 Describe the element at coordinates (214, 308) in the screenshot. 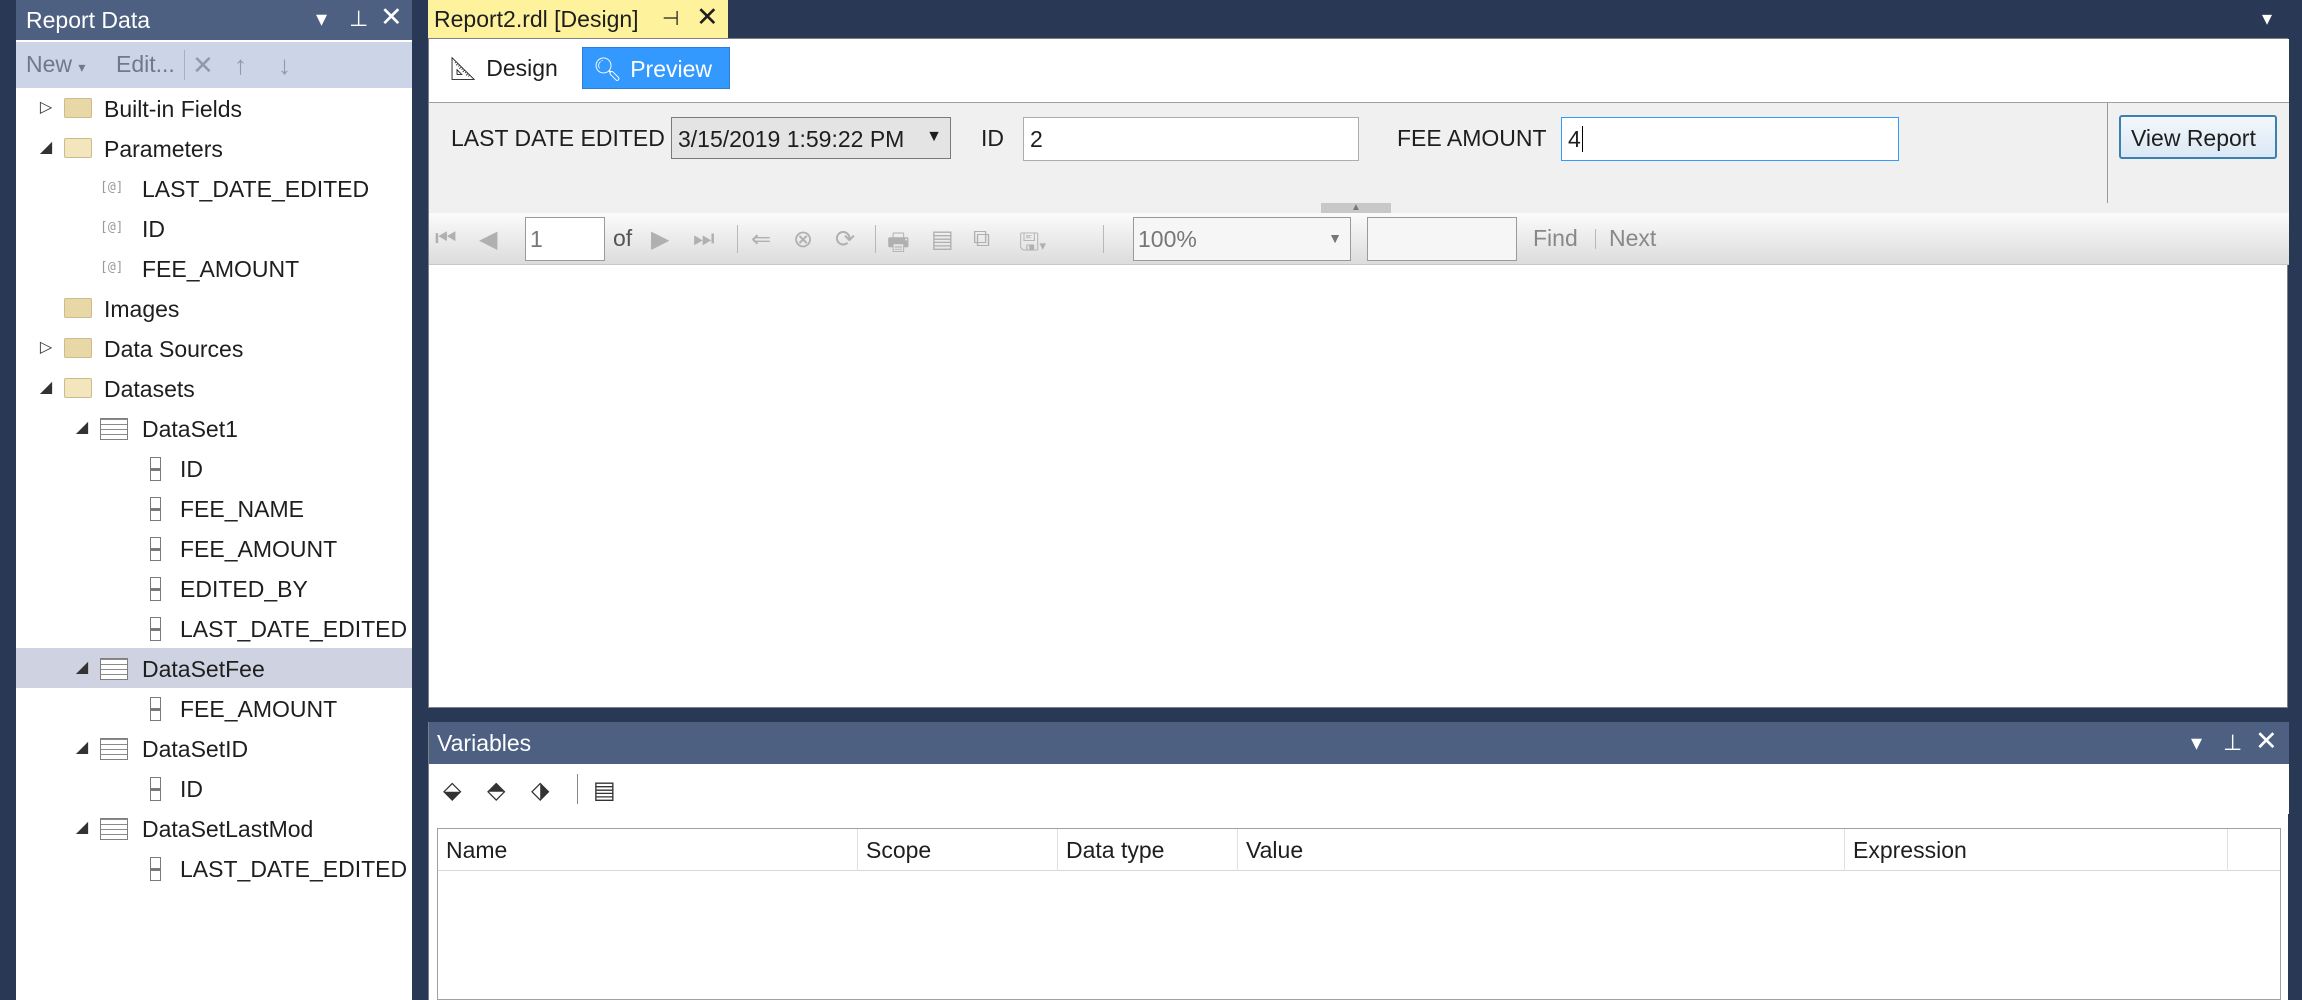

I see `tree-item-images: Images` at that location.